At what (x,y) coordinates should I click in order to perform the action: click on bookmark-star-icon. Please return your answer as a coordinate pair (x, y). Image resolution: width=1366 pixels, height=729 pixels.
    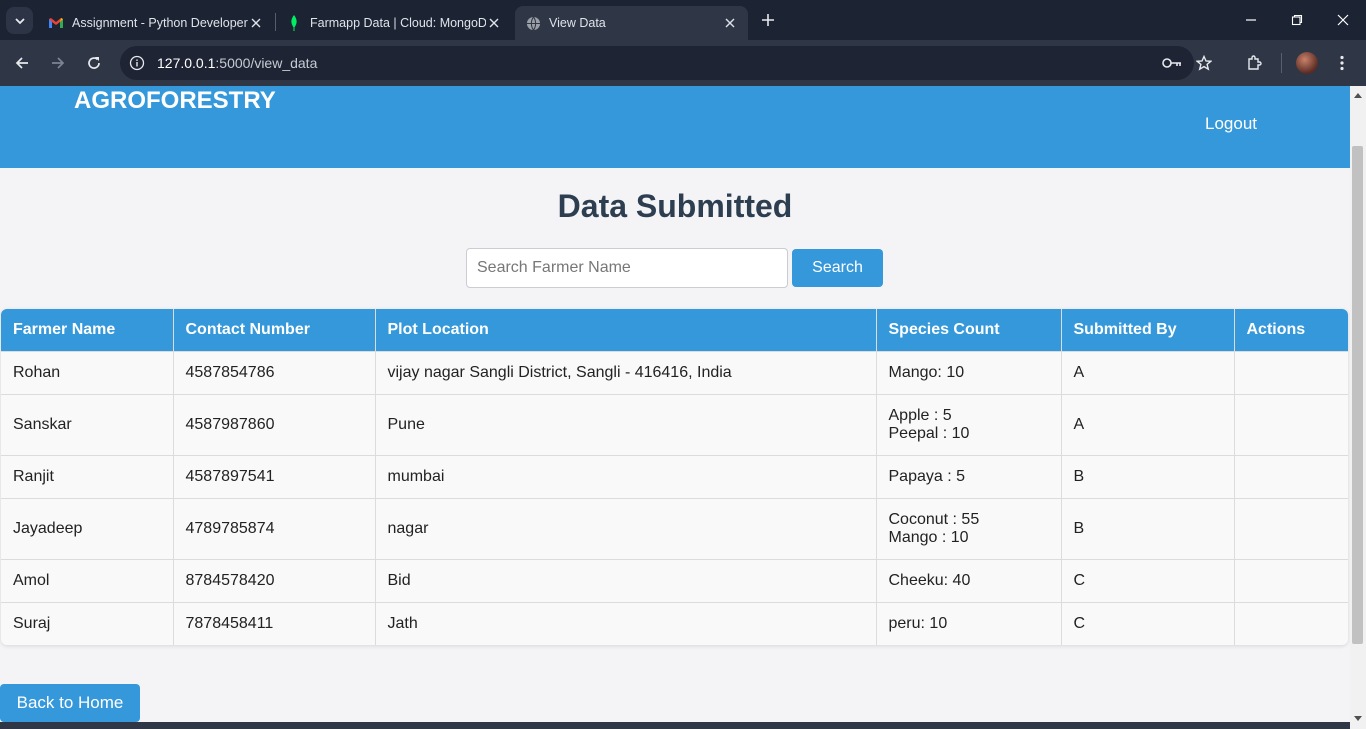
    Looking at the image, I should click on (1204, 63).